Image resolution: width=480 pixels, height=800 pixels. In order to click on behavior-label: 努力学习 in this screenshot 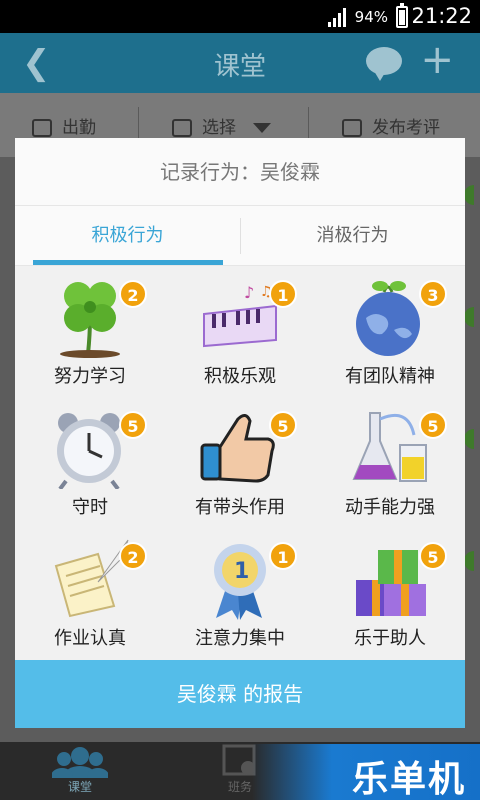, I will do `click(90, 376)`.